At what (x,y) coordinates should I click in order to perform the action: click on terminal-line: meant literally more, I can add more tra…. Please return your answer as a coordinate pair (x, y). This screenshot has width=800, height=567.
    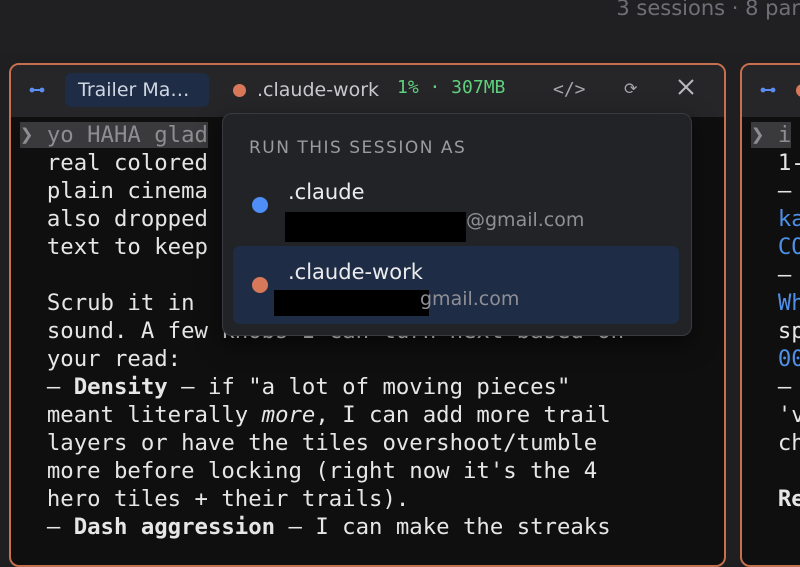
    Looking at the image, I should click on (315, 415).